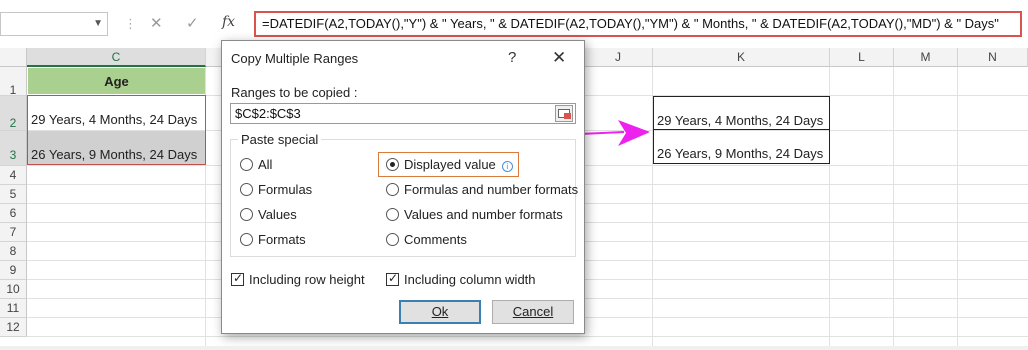 The width and height of the screenshot is (1028, 350). I want to click on checkbox-row-height-label: Including row height, so click(307, 279).